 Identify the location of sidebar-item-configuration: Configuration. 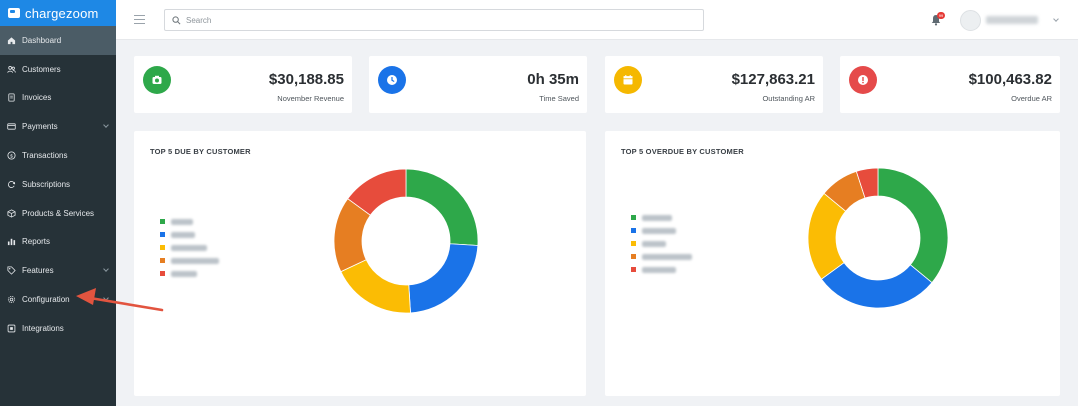
(58, 299).